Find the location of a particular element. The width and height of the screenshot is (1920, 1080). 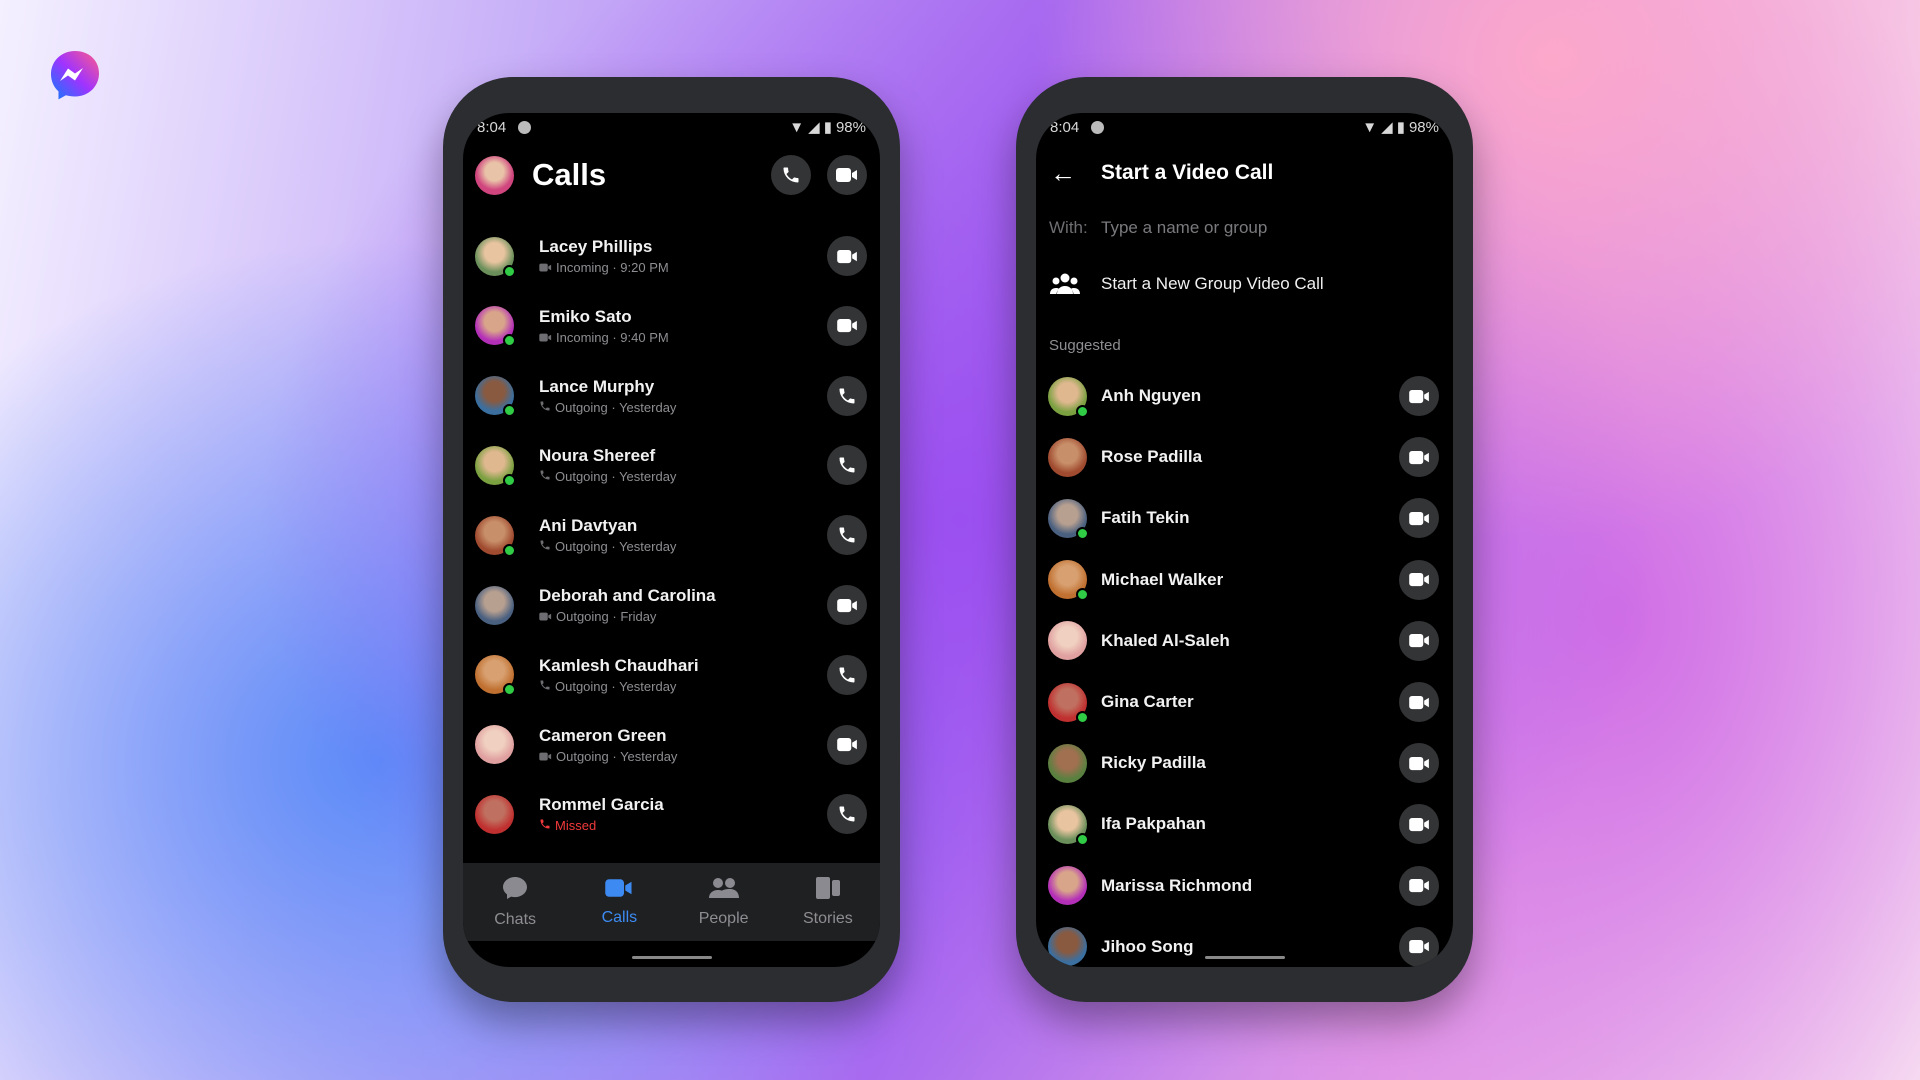

contact-name: Anh Nguyen is located at coordinates (1151, 395).